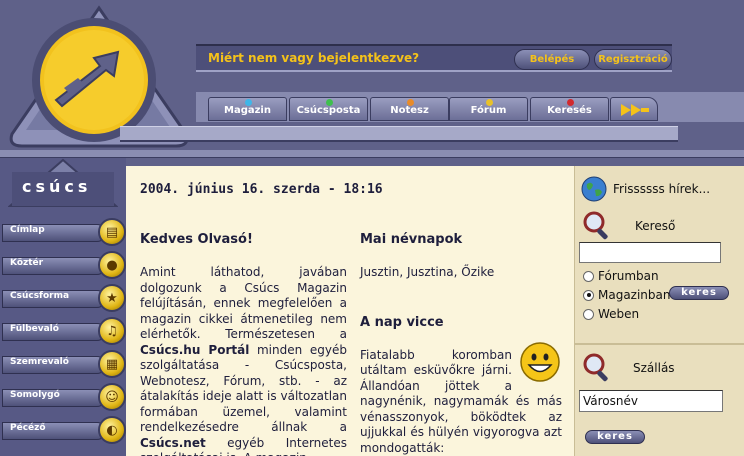 The image size is (744, 456). Describe the element at coordinates (27, 263) in the screenshot. I see `sidebar-item-label: Köztér` at that location.